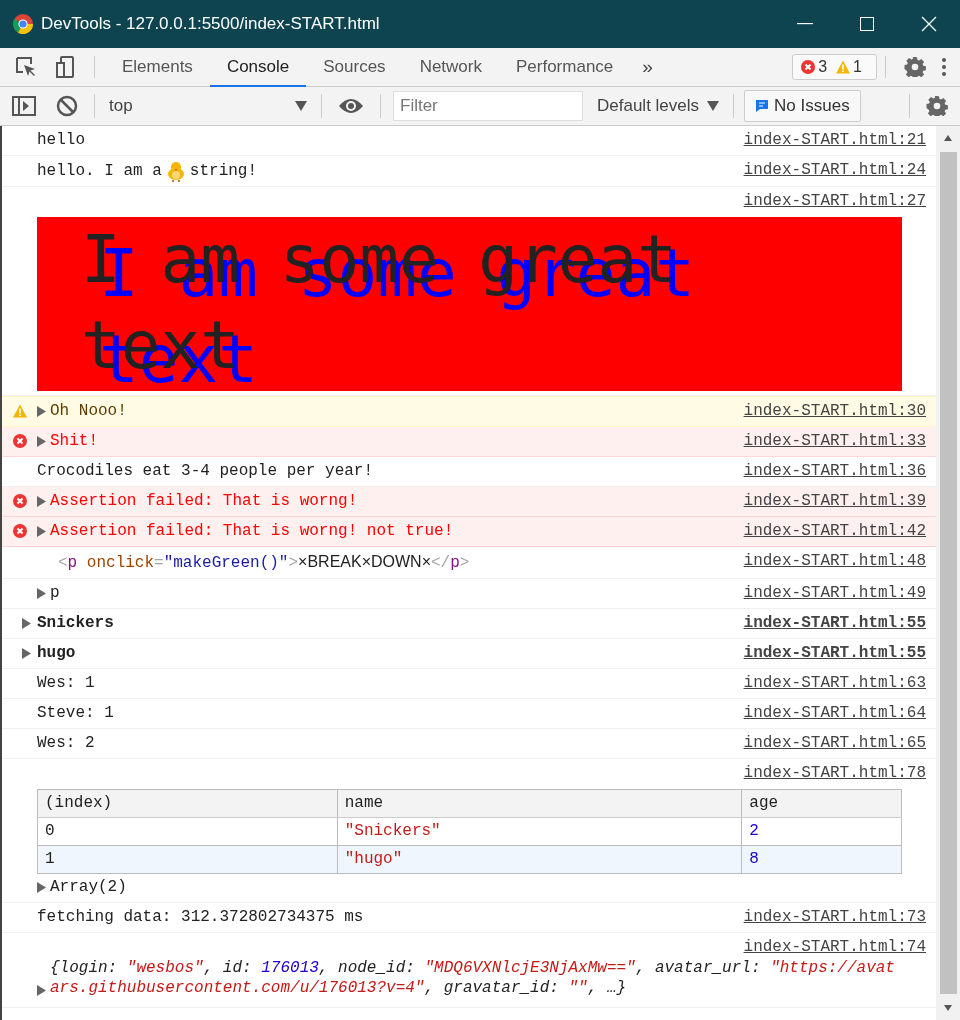 This screenshot has height=1020, width=960. What do you see at coordinates (264, 562) in the screenshot?
I see `html-element-code: <p onclick="makeGreen()">×BREAK×DOWN×</p>` at bounding box center [264, 562].